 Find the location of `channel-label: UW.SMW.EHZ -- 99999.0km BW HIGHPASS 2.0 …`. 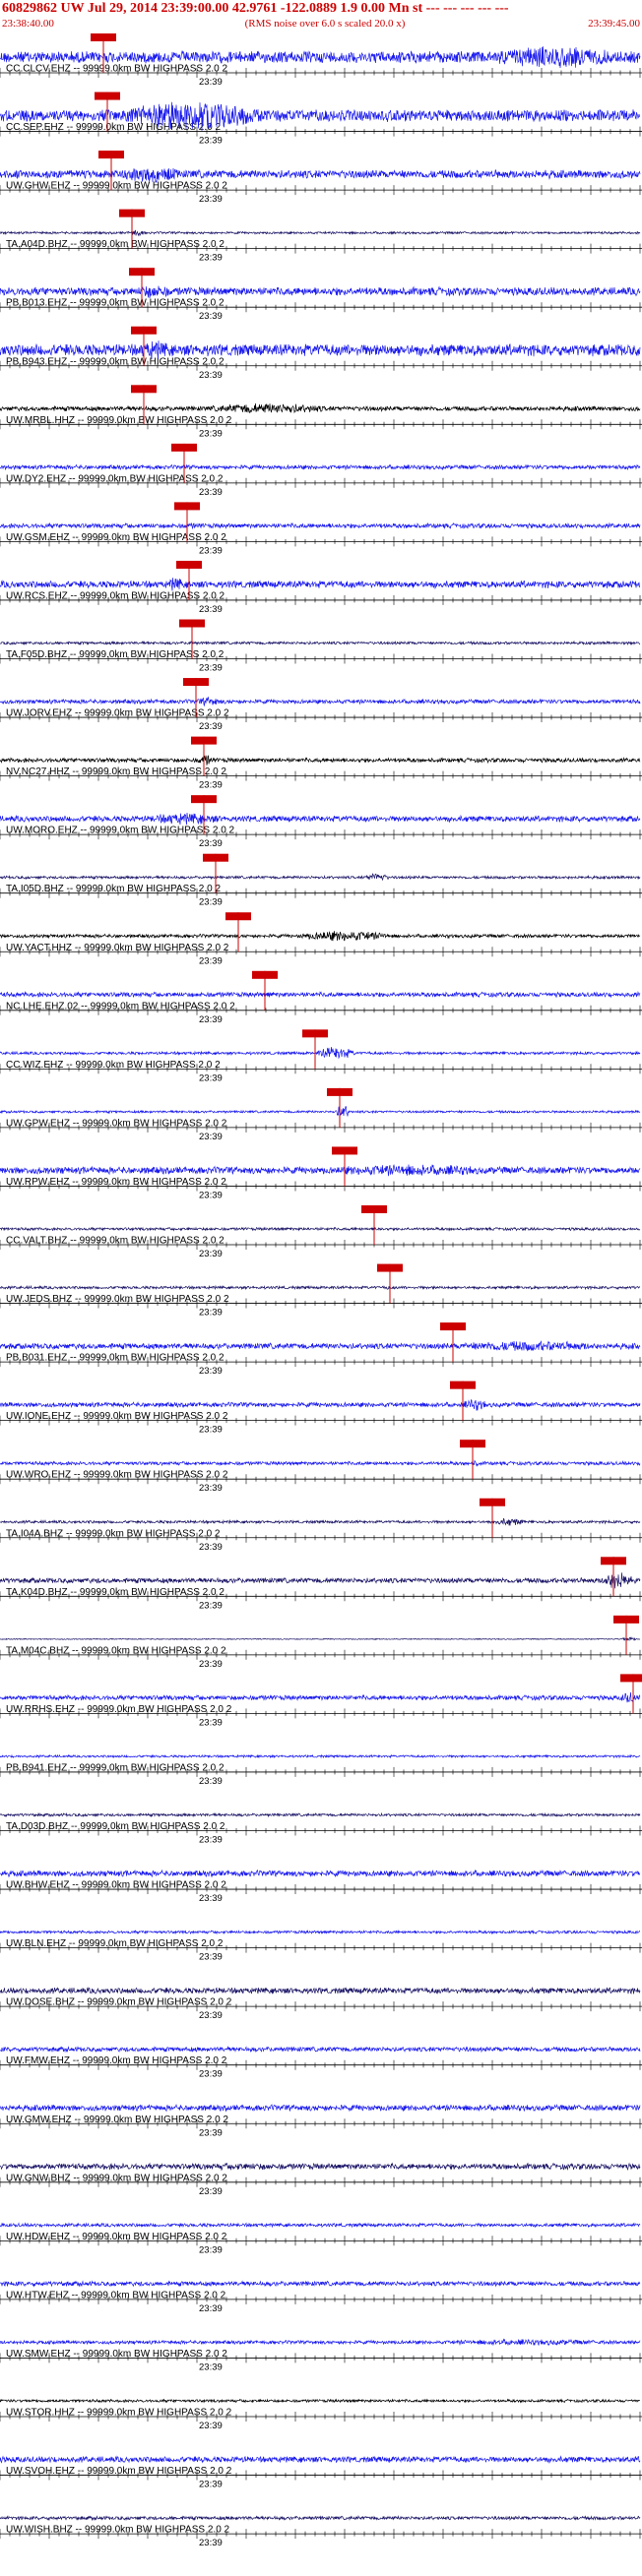

channel-label: UW.SMW.EHZ -- 99999.0km BW HIGHPASS 2.0 … is located at coordinates (116, 2354).